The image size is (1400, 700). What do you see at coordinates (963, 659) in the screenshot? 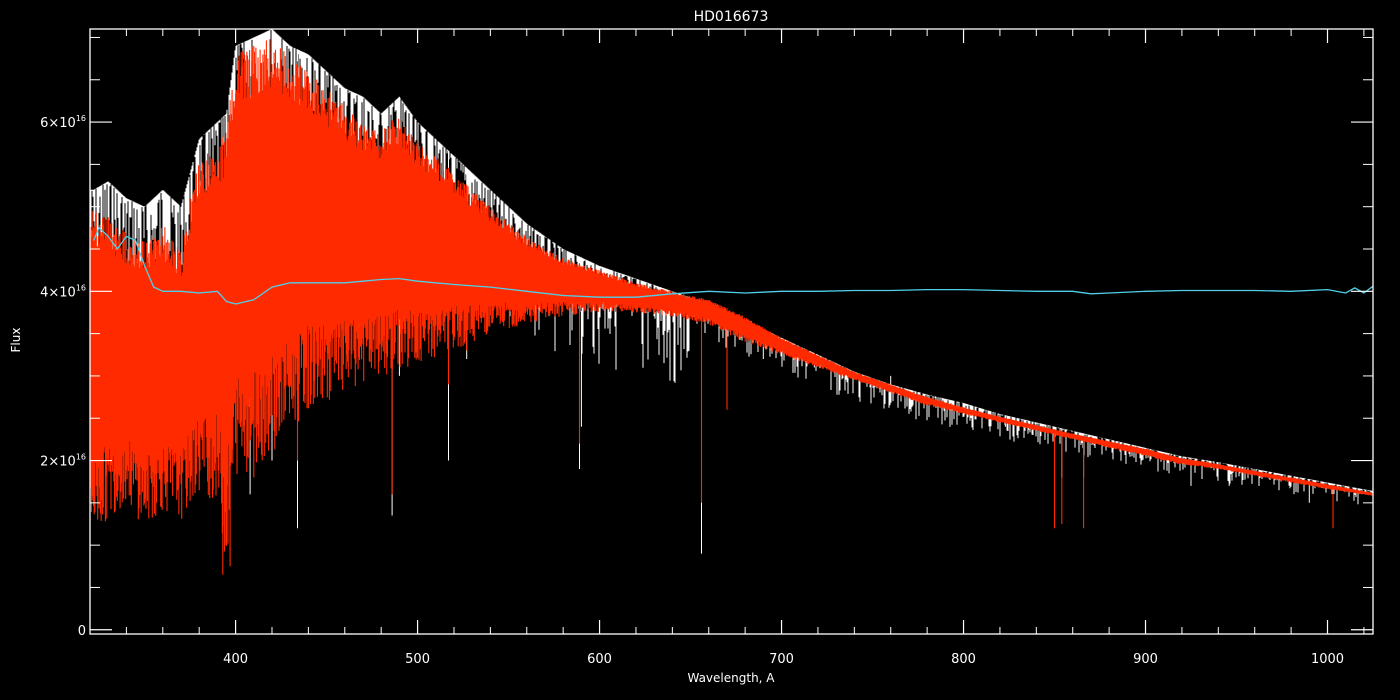
I see `x-tick-label: 800` at bounding box center [963, 659].